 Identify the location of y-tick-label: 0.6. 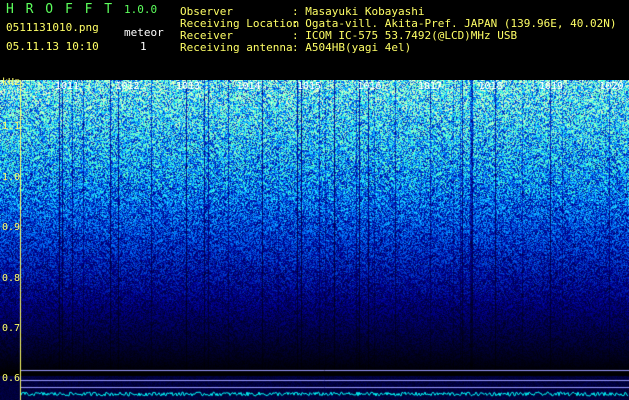
(11, 378).